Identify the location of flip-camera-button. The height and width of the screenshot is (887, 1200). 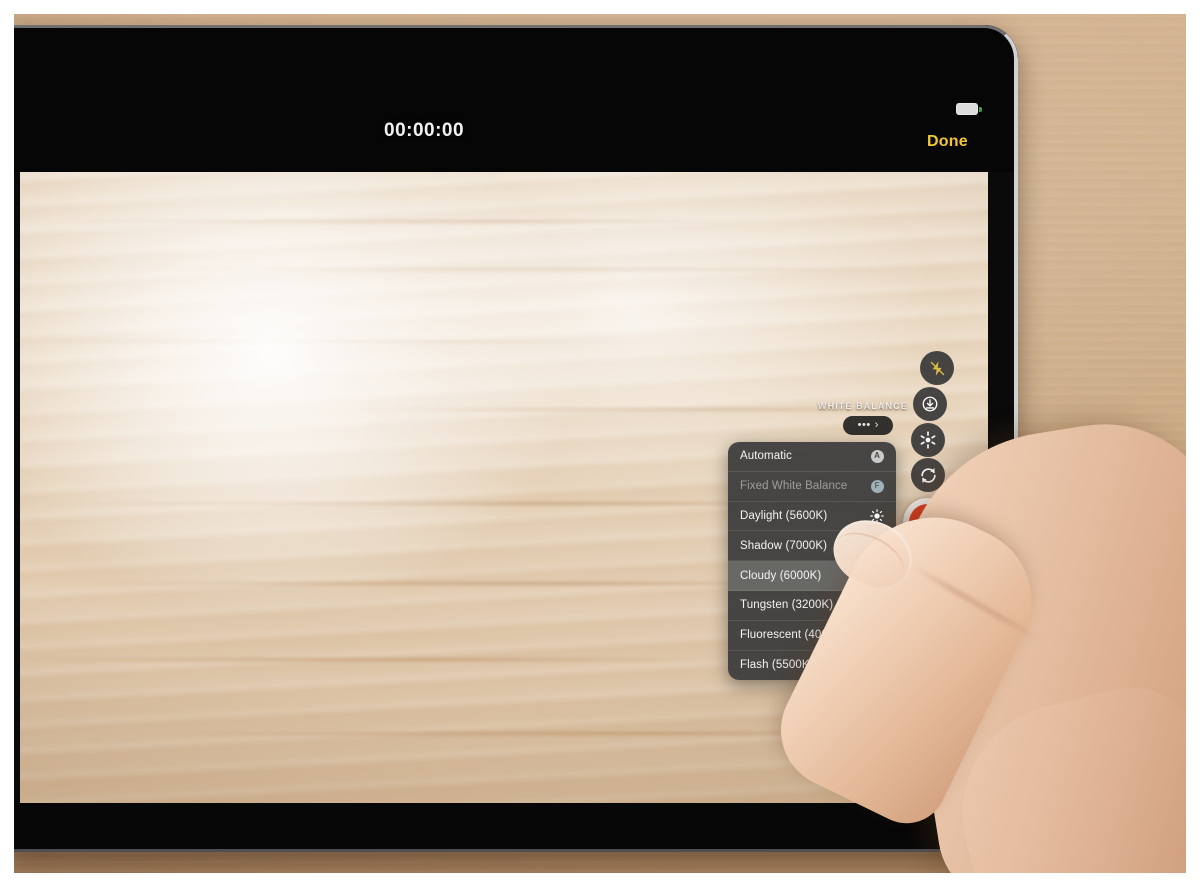
(928, 475).